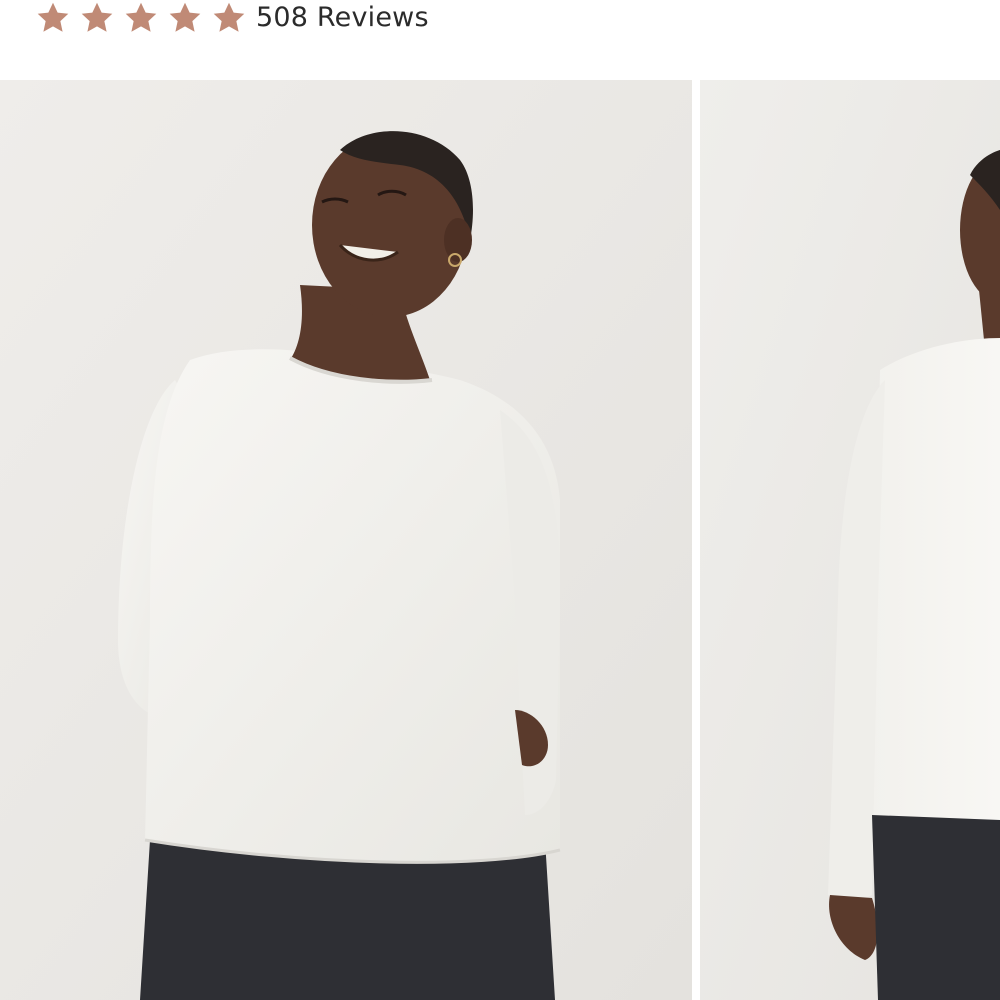  What do you see at coordinates (342, 18) in the screenshot?
I see `review-count-link: 508 Reviews` at bounding box center [342, 18].